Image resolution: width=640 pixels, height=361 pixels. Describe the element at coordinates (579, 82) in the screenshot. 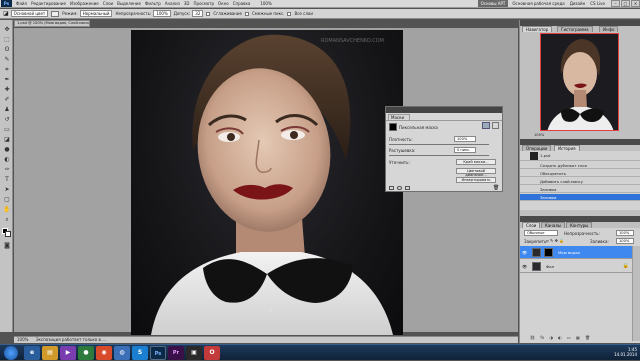

I see `navigator-preview` at that location.